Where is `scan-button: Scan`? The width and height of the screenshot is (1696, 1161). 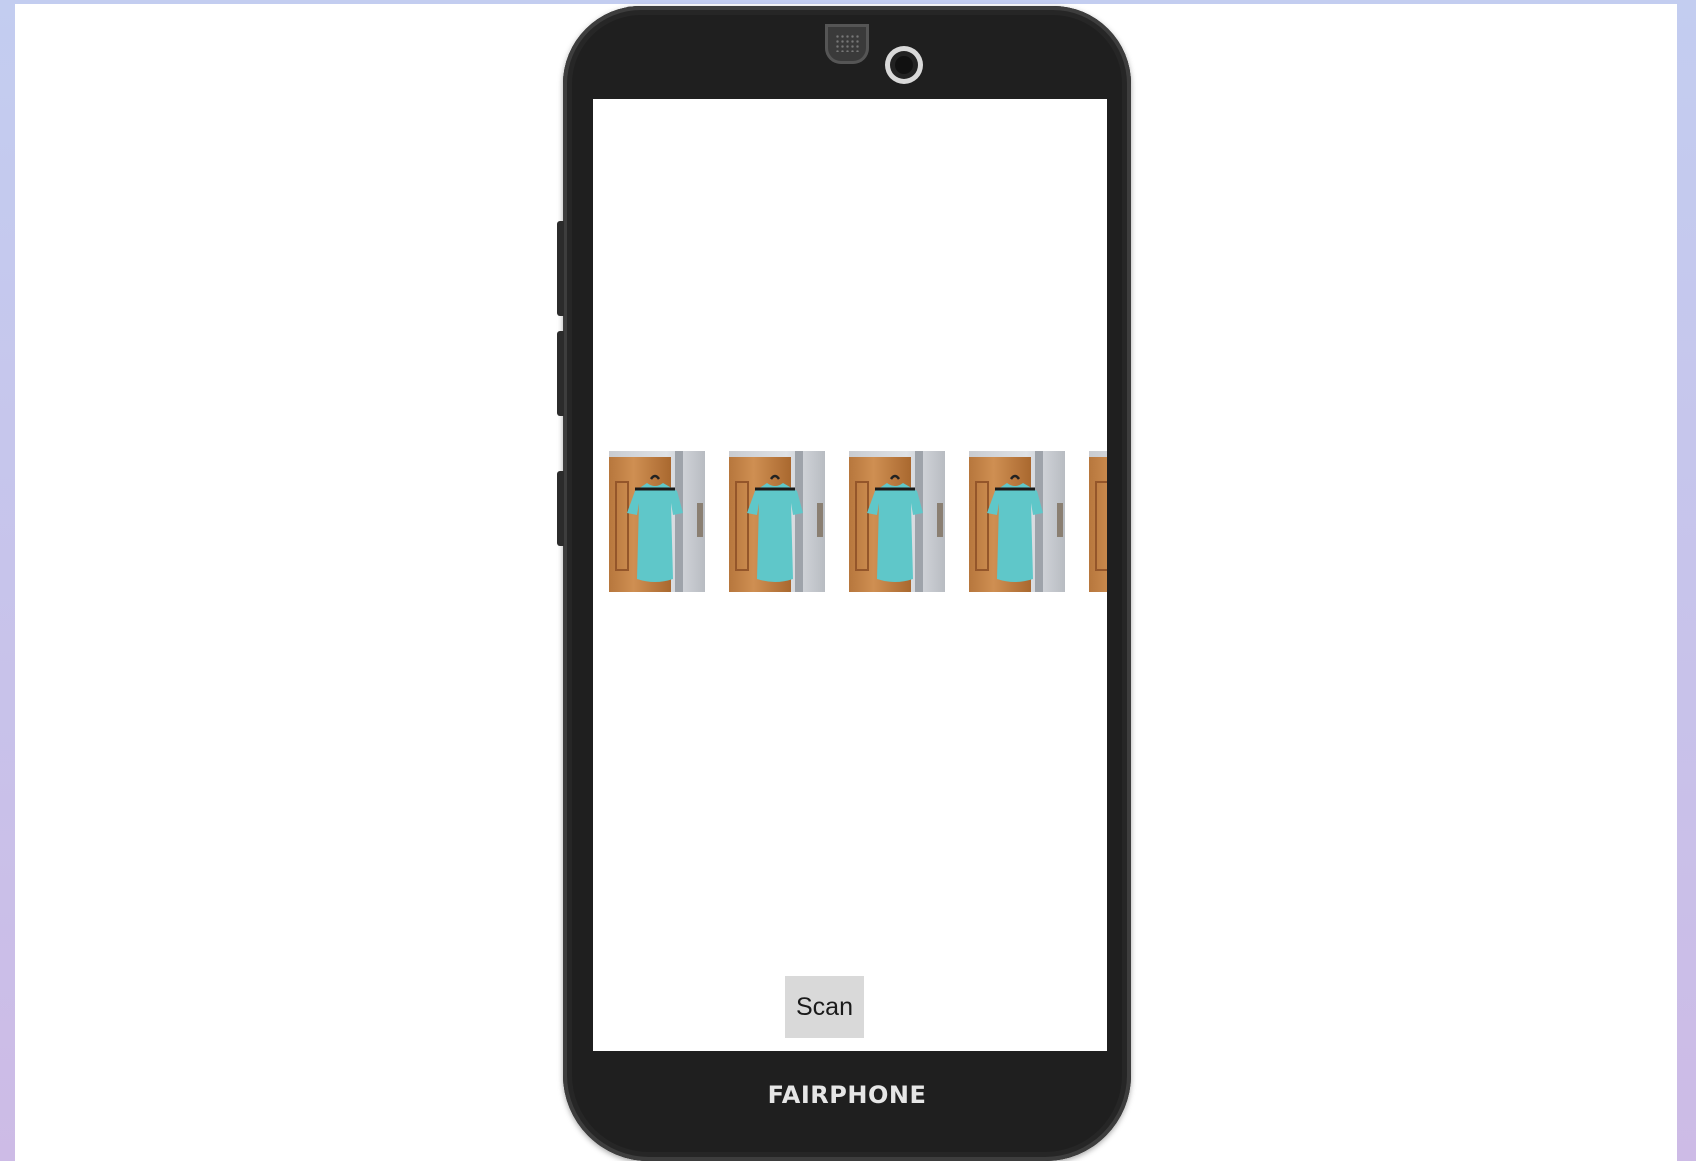 scan-button: Scan is located at coordinates (824, 1007).